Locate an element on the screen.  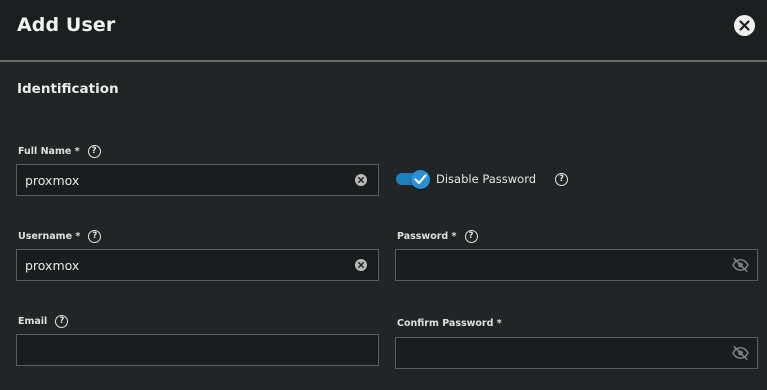
full-name-field-container is located at coordinates (197, 180).